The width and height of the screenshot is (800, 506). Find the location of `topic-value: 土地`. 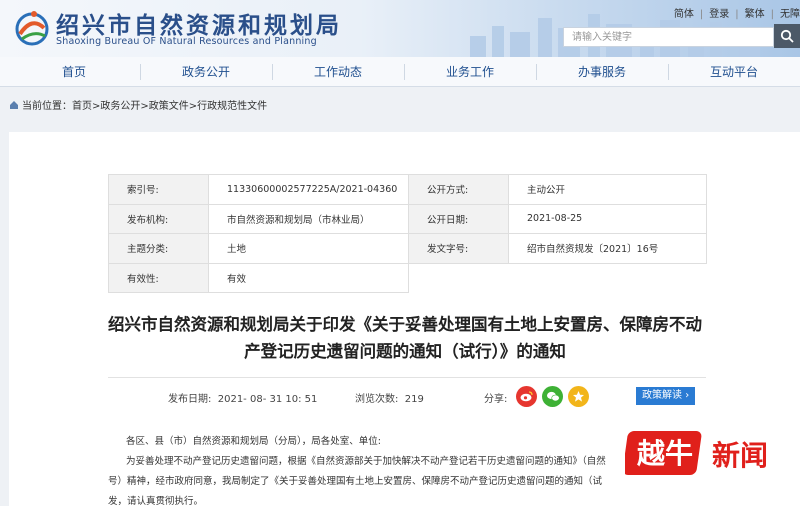

topic-value: 土地 is located at coordinates (308, 248).